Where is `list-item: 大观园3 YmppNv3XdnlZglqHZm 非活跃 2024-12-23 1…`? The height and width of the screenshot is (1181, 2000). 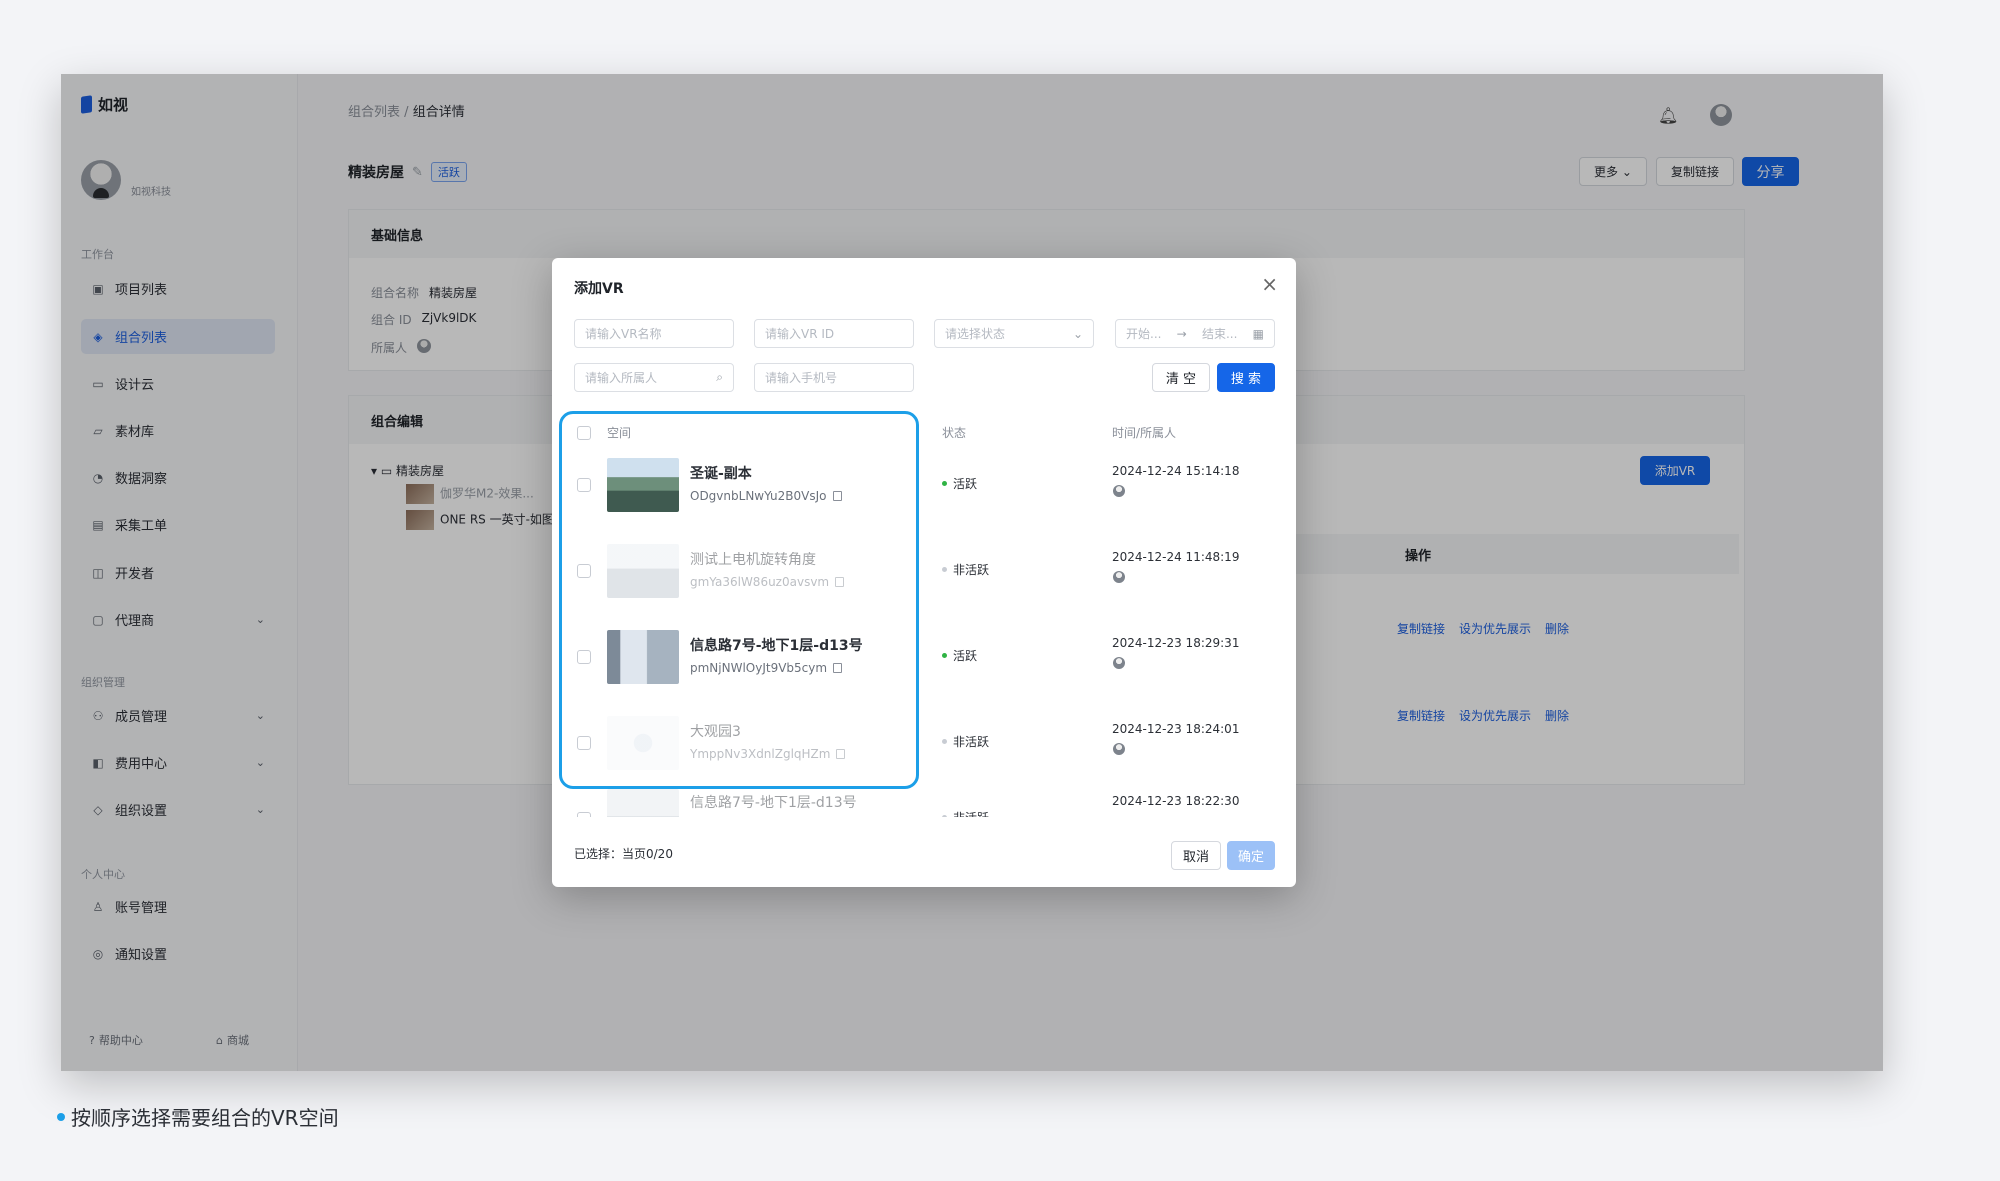
list-item: 大观园3 YmppNv3XdnlZglqHZm 非活跃 2024-12-23 1… is located at coordinates (924, 746).